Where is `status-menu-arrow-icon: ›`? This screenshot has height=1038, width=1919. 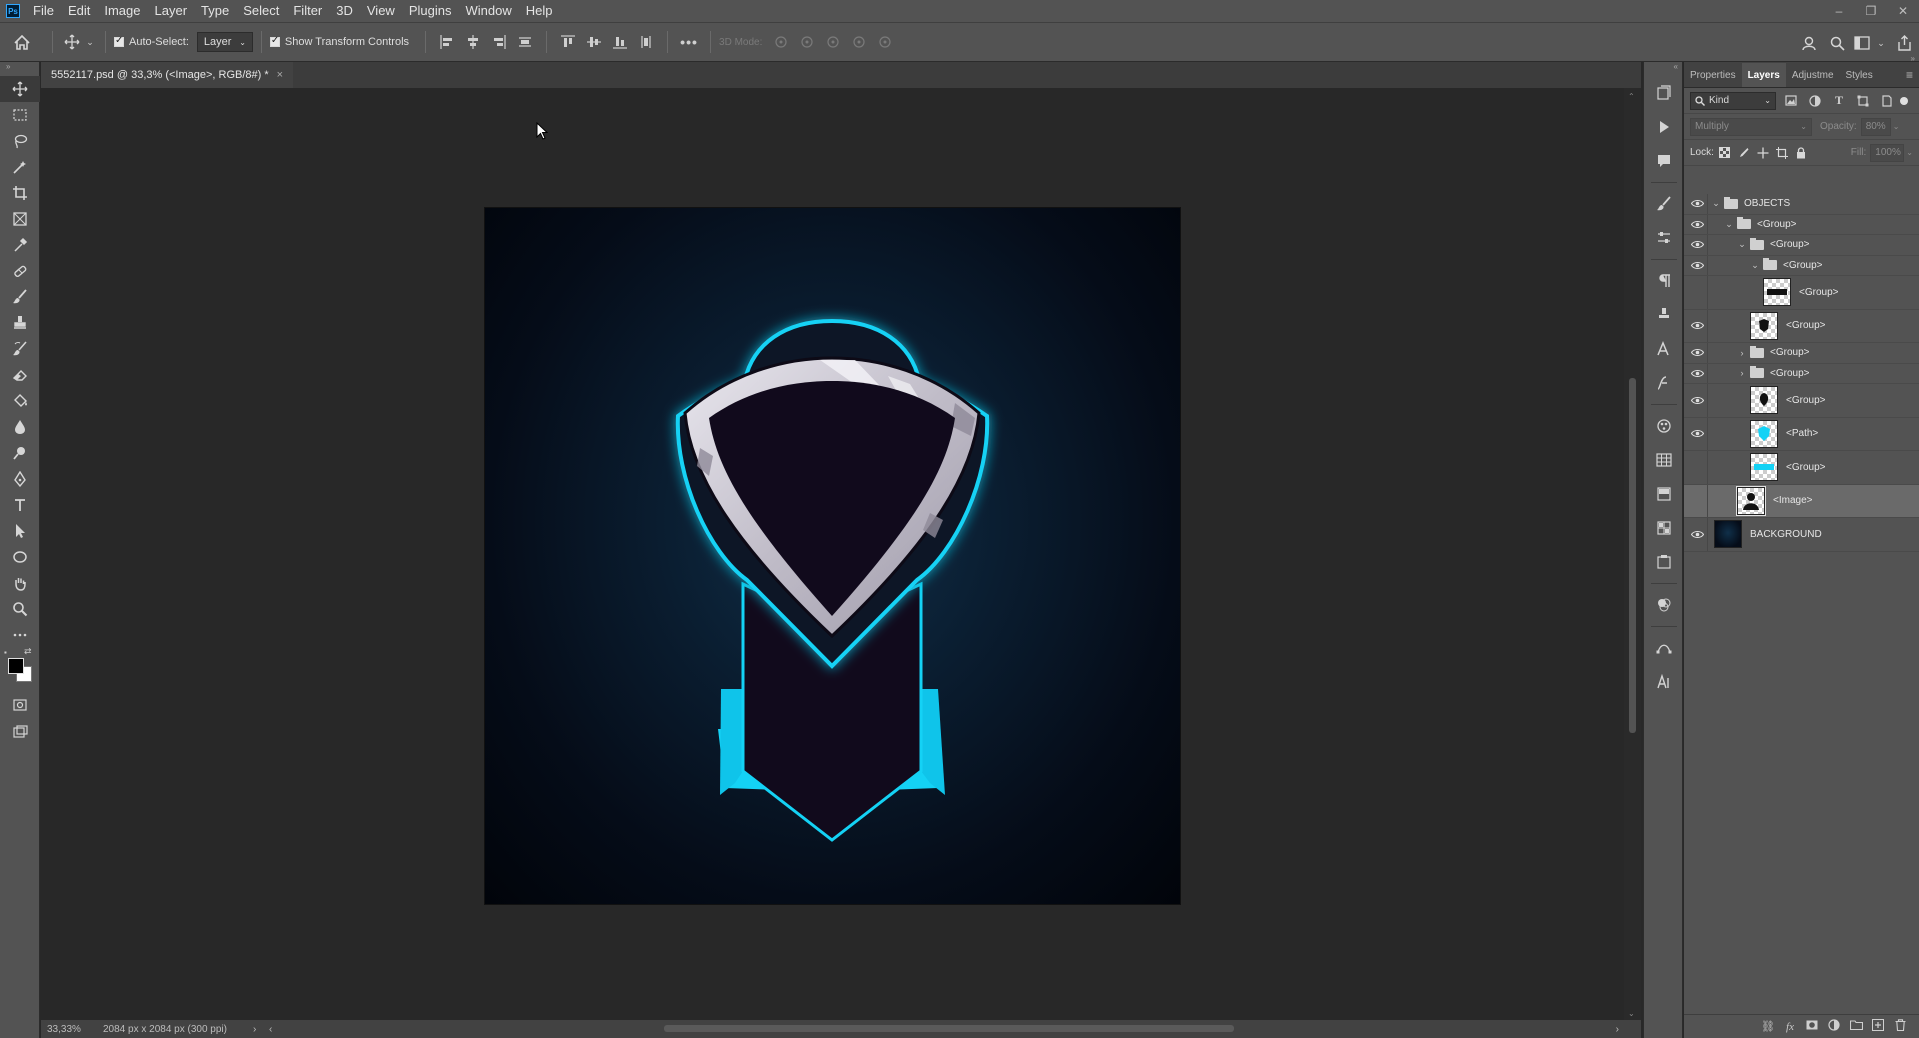 status-menu-arrow-icon: › is located at coordinates (261, 1029).